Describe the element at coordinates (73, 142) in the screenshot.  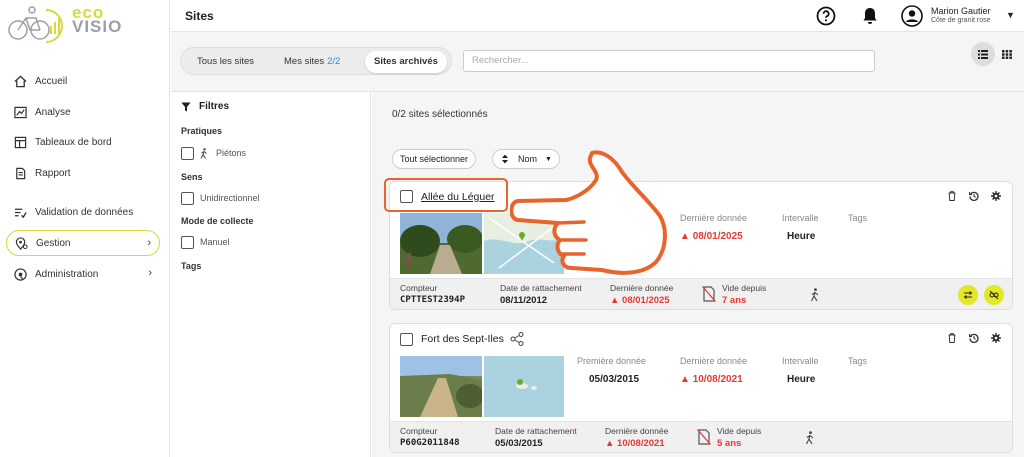
I see `nav-label: Tableaux de bord` at that location.